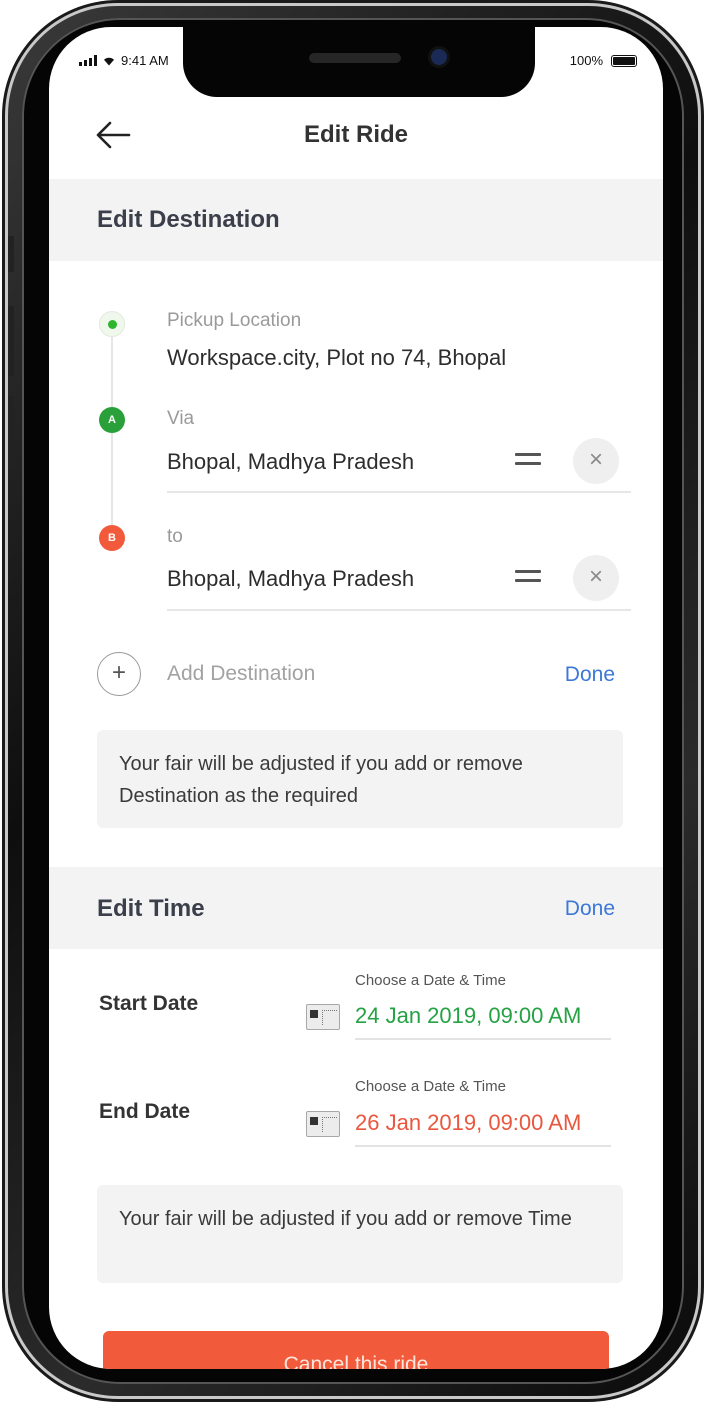 The image size is (707, 1403). I want to click on speaker, so click(355, 58).